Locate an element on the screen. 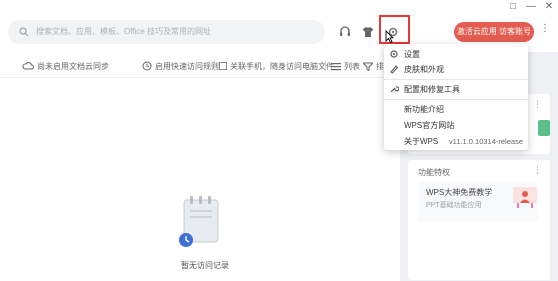  rule-icon is located at coordinates (147, 66).